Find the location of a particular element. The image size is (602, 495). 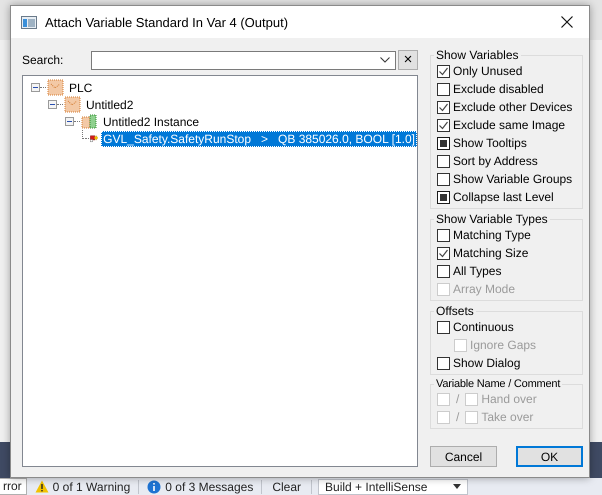

checkbox-label: Exclude same Image is located at coordinates (509, 125).